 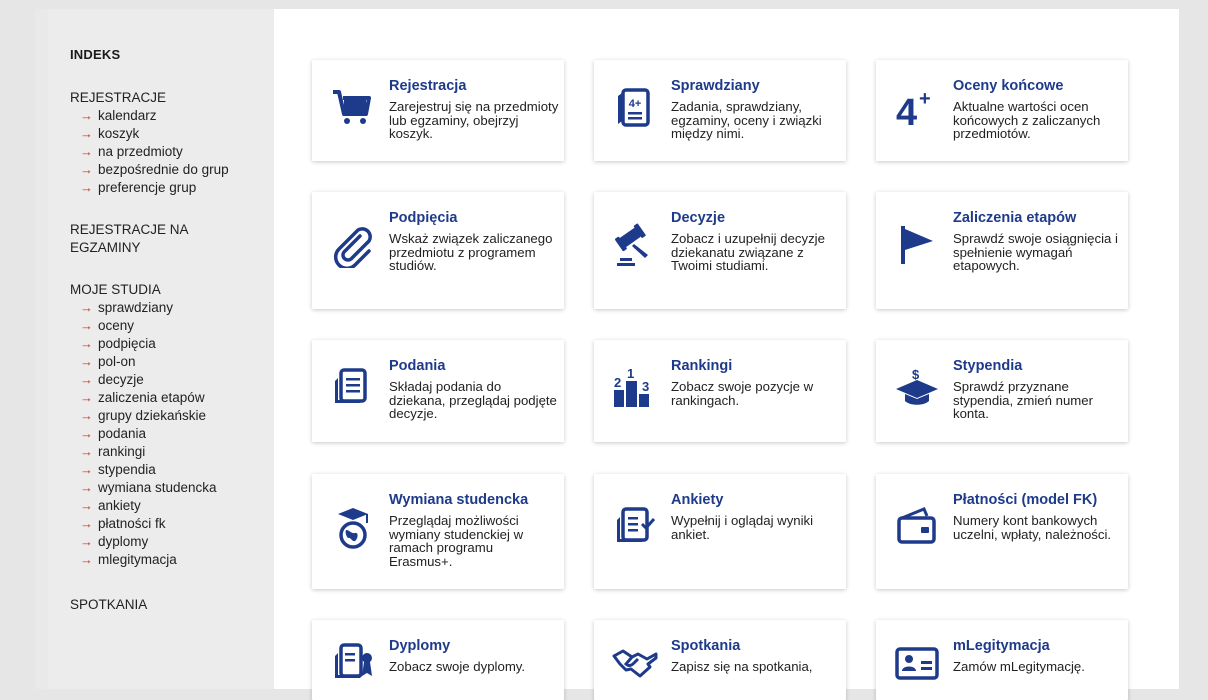 What do you see at coordinates (116, 325) in the screenshot?
I see `sidebar-item-label: oceny` at bounding box center [116, 325].